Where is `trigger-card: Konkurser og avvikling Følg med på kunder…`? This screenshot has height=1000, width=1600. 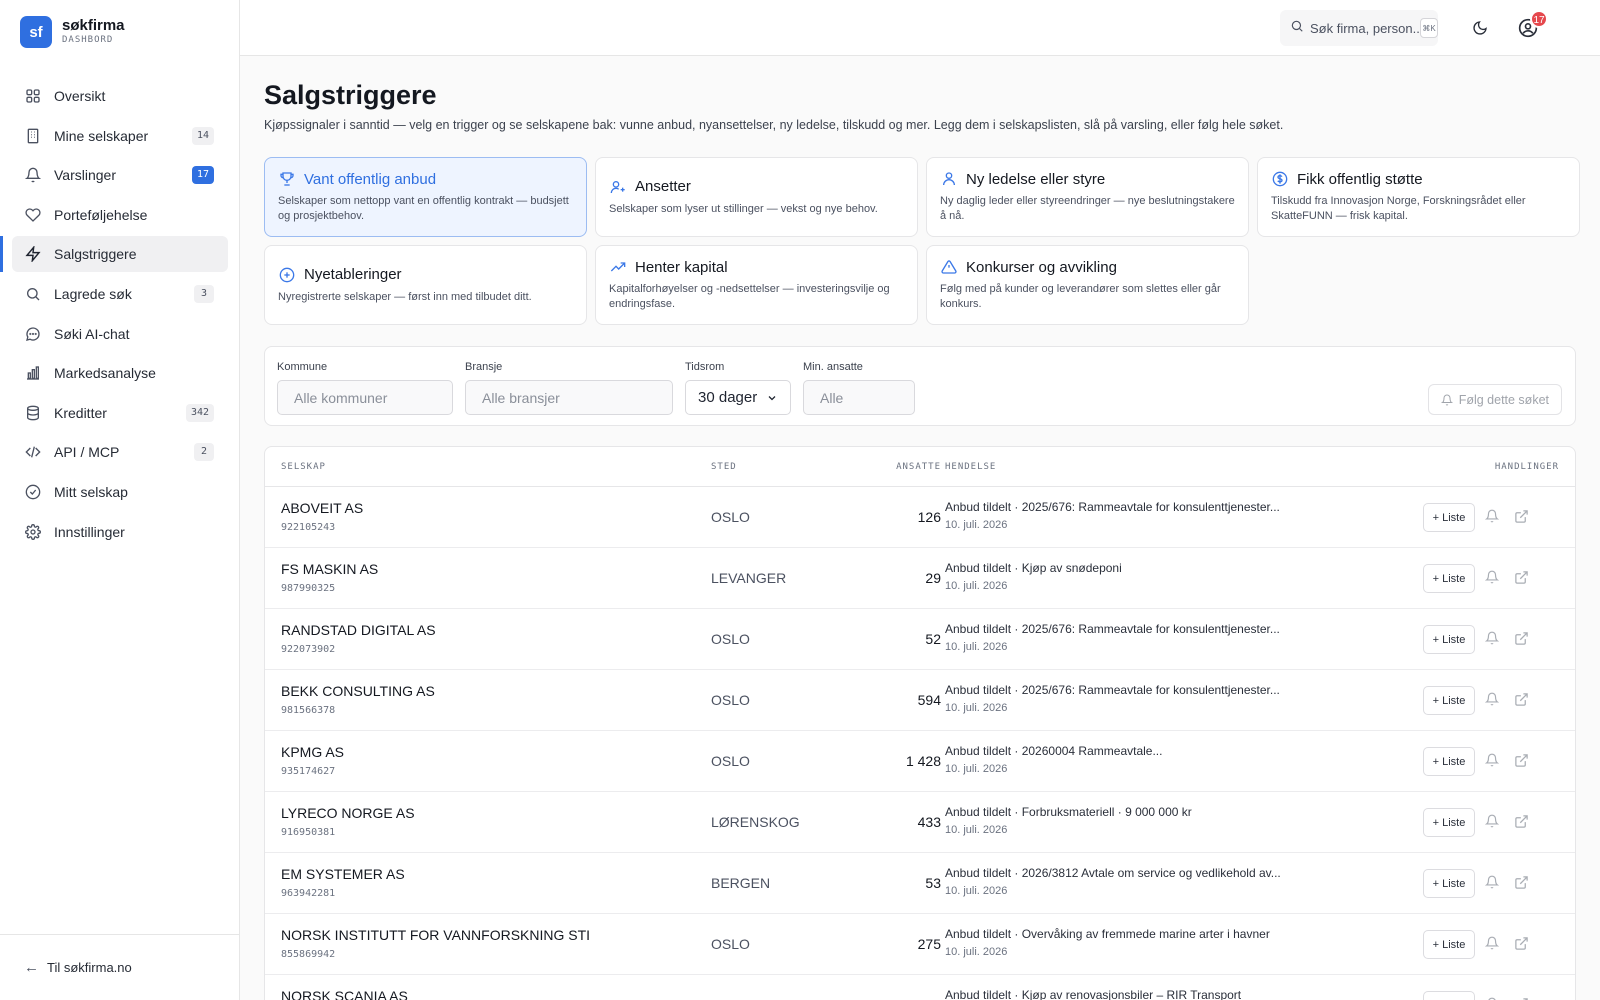
trigger-card: Konkurser og avvikling Følg med på kunder… is located at coordinates (1087, 285).